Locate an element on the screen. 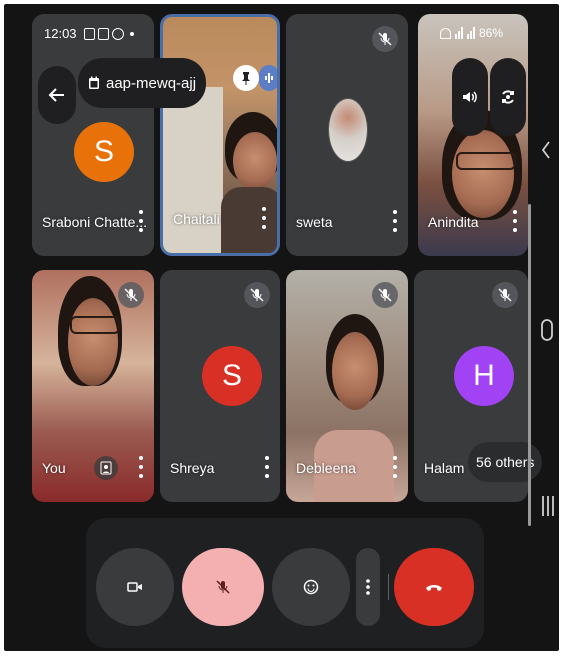  participant-avatar-sraboni: S is located at coordinates (104, 152).